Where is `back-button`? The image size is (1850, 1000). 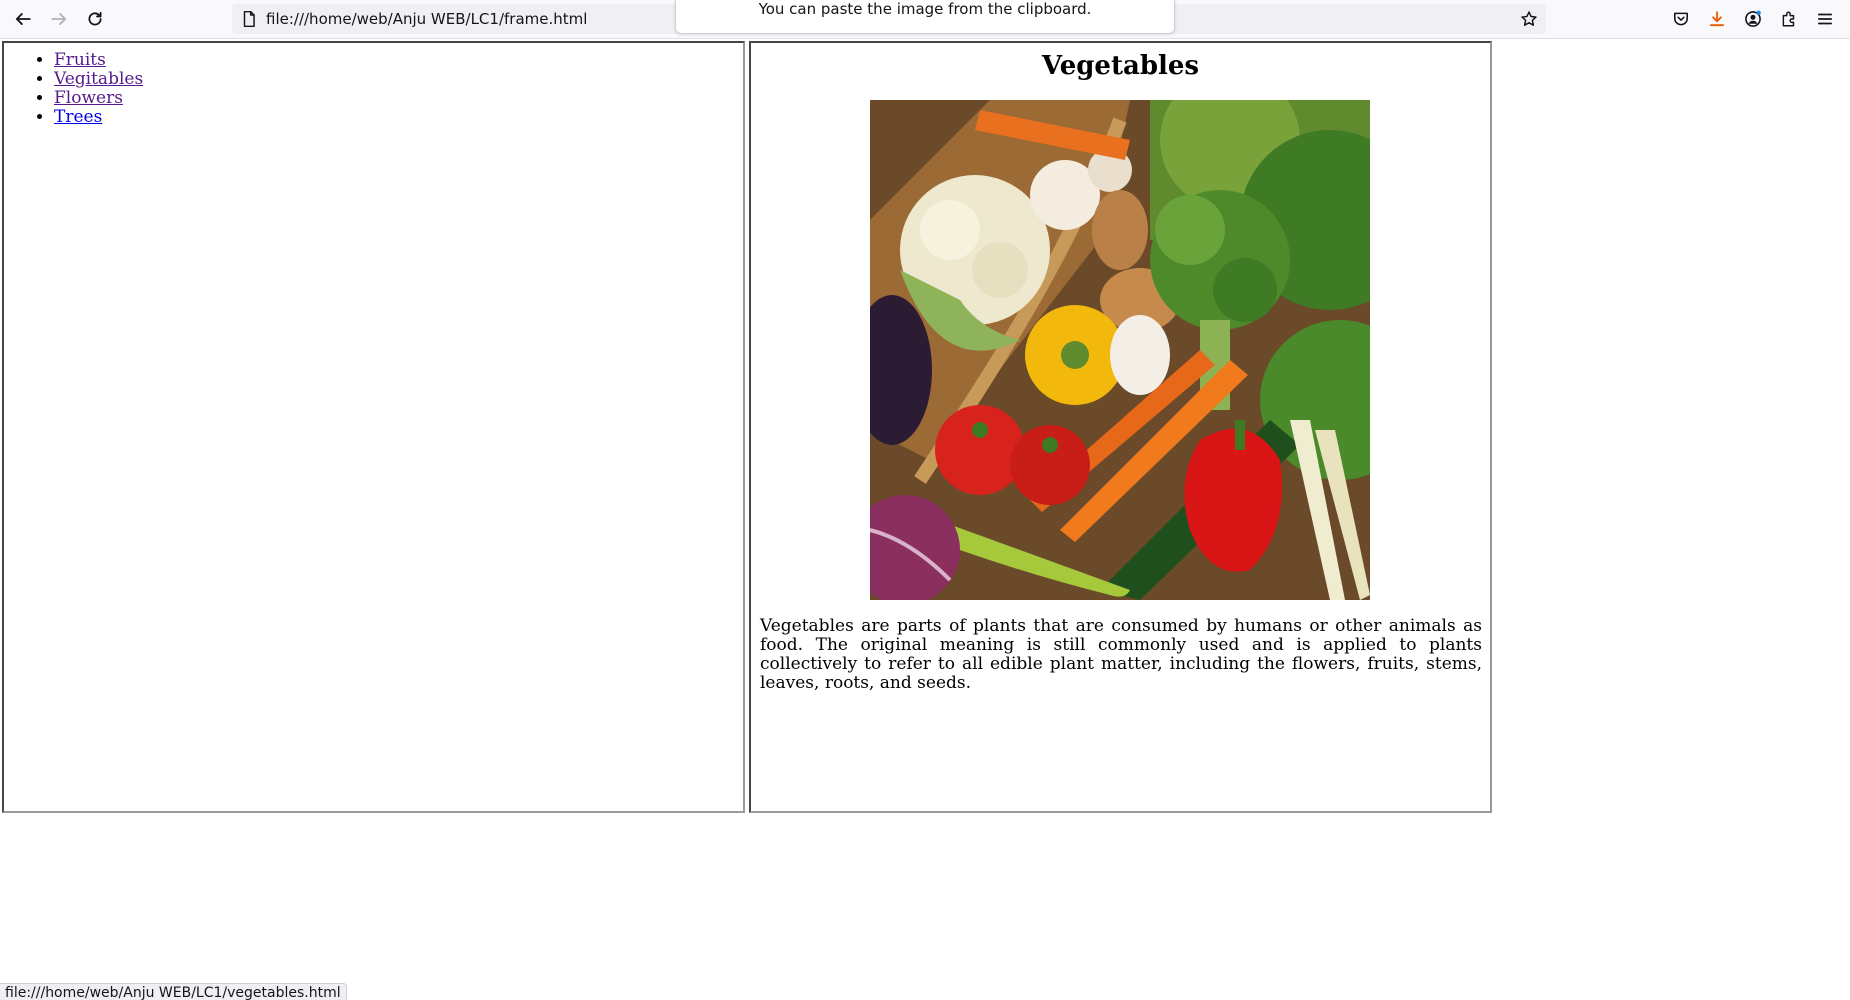 back-button is located at coordinates (23, 19).